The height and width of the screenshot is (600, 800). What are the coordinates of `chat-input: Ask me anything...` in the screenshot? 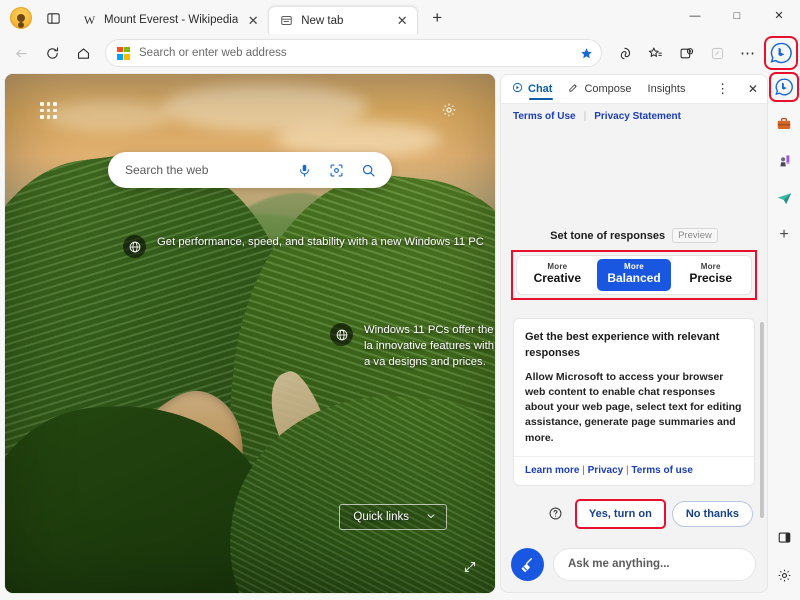 It's located at (654, 564).